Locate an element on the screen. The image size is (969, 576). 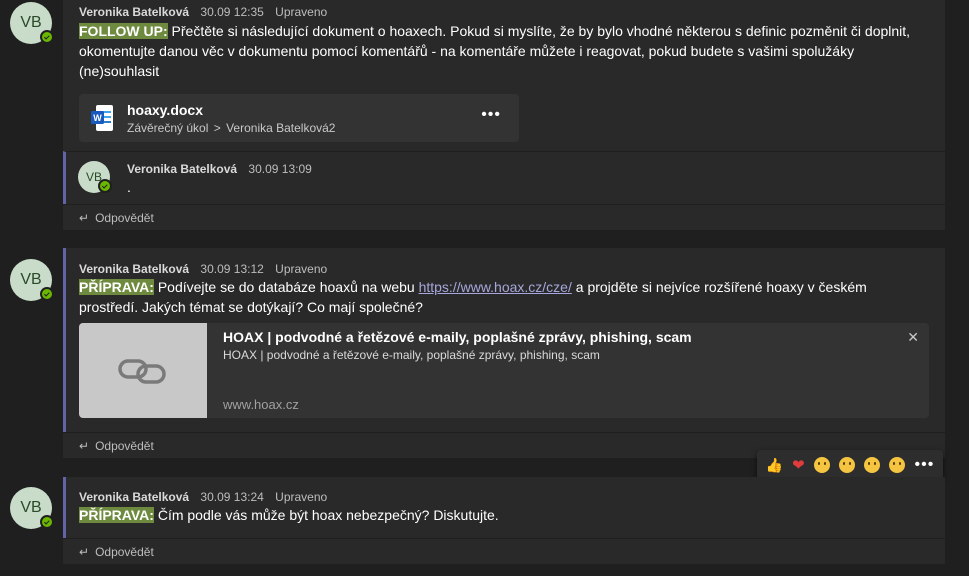
file-path: Závěrečný úkol > Veronika Batelková2 is located at coordinates (231, 128).